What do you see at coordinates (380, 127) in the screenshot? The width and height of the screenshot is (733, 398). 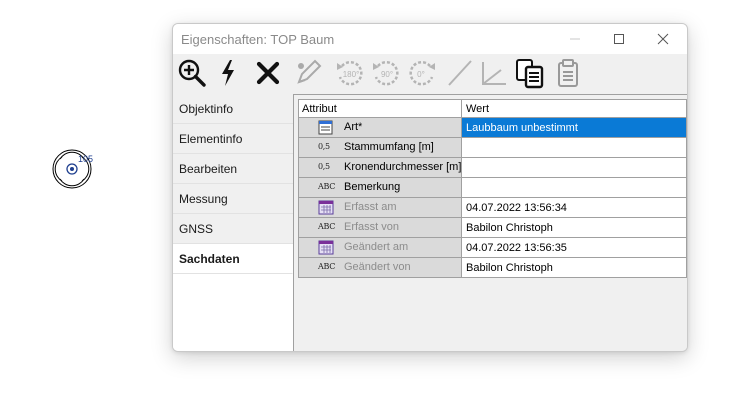 I see `attribute-cell: Art*` at bounding box center [380, 127].